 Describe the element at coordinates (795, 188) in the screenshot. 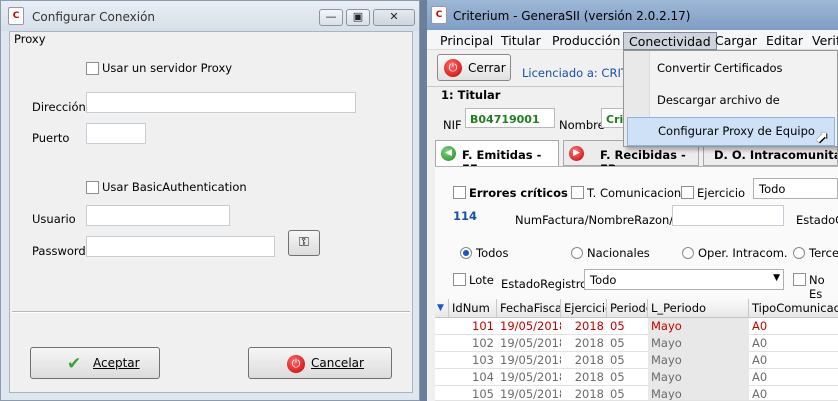

I see `ejercicio-select: Todo` at that location.